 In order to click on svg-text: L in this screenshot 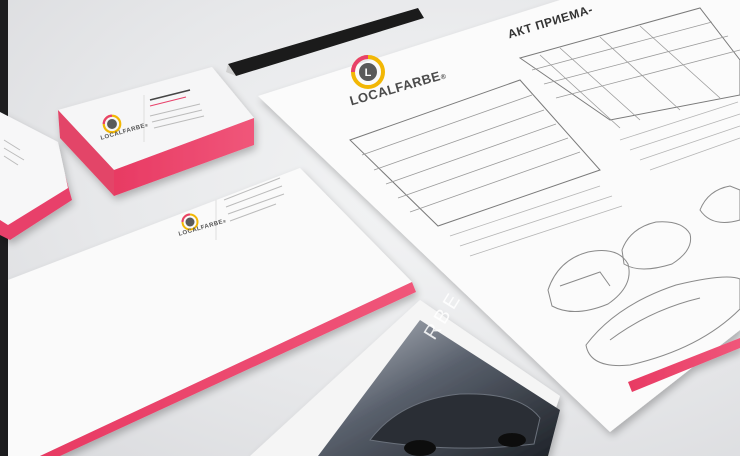, I will do `click(368, 73)`.